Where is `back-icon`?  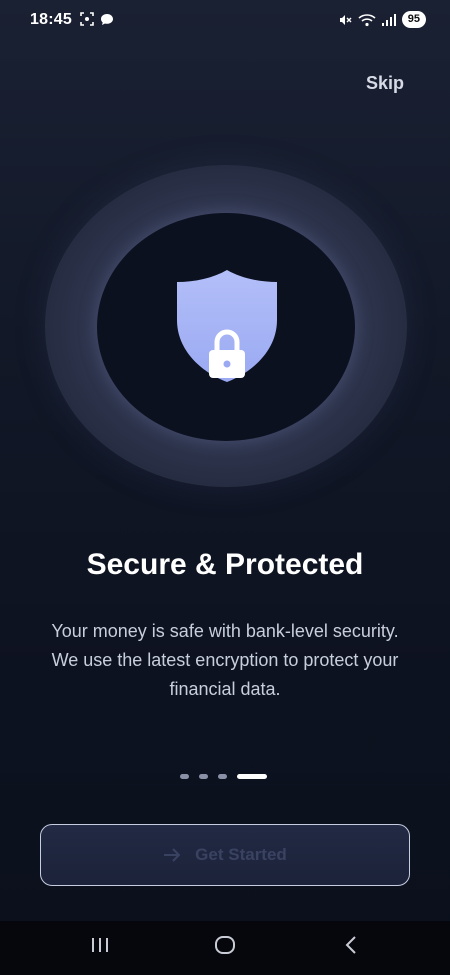 back-icon is located at coordinates (351, 945).